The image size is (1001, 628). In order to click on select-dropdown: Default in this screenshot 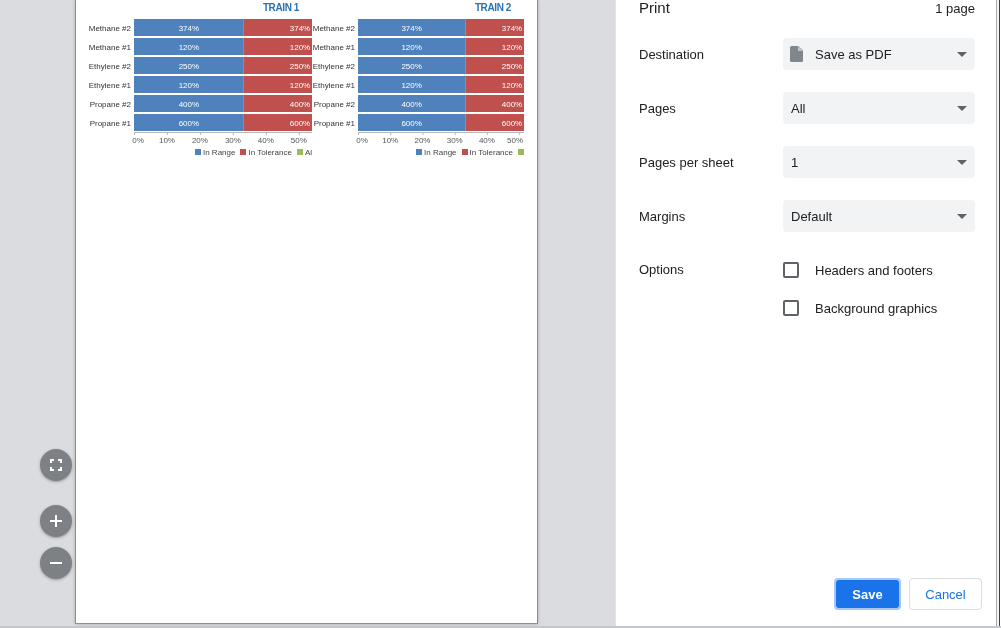, I will do `click(879, 216)`.